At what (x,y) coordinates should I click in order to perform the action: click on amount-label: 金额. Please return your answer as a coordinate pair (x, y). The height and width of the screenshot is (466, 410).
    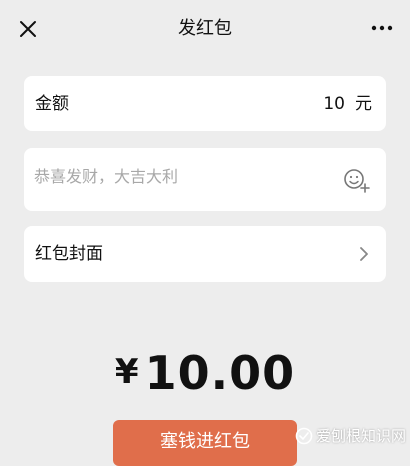
    Looking at the image, I should click on (52, 104).